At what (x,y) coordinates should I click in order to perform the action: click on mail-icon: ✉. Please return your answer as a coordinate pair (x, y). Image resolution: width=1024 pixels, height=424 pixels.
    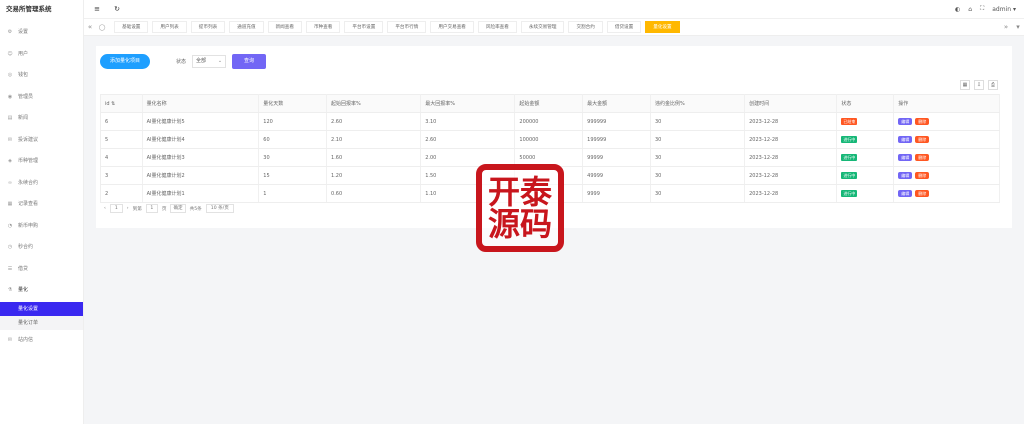
    Looking at the image, I should click on (10, 339).